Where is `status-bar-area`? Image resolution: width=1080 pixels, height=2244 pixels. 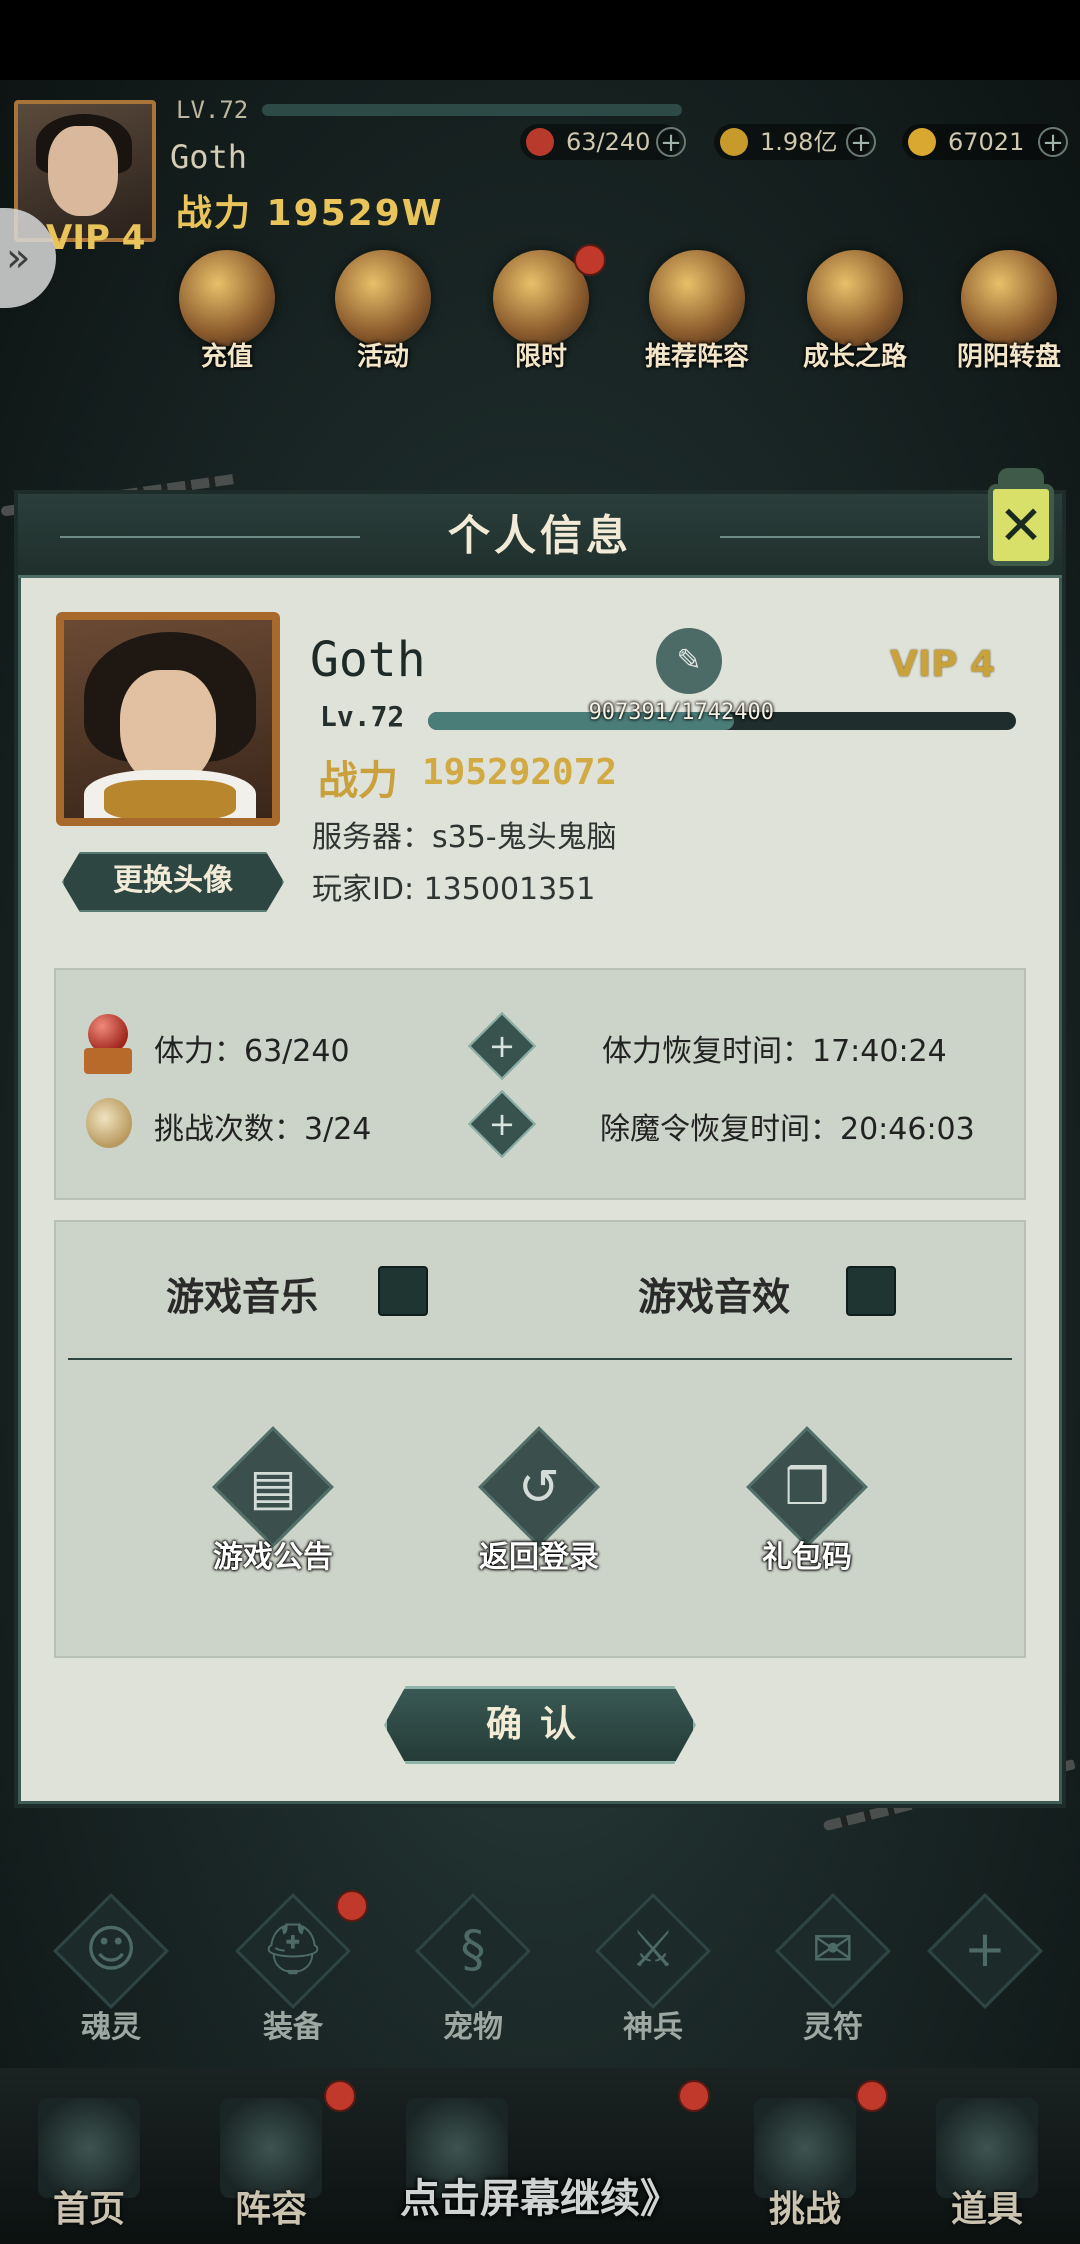
status-bar-area is located at coordinates (540, 40).